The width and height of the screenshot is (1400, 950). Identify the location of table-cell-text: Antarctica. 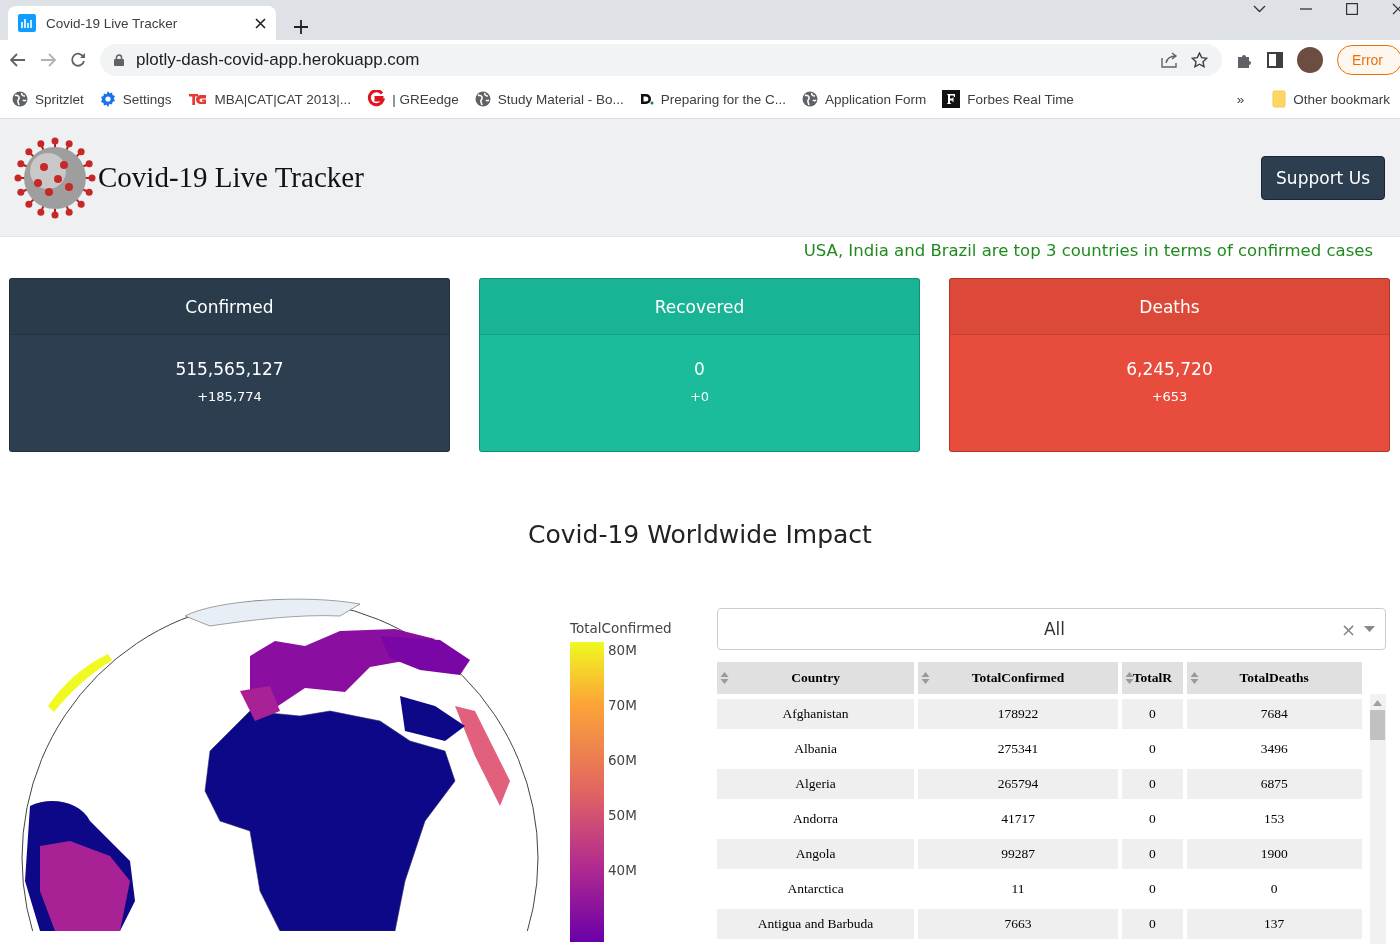
(815, 889).